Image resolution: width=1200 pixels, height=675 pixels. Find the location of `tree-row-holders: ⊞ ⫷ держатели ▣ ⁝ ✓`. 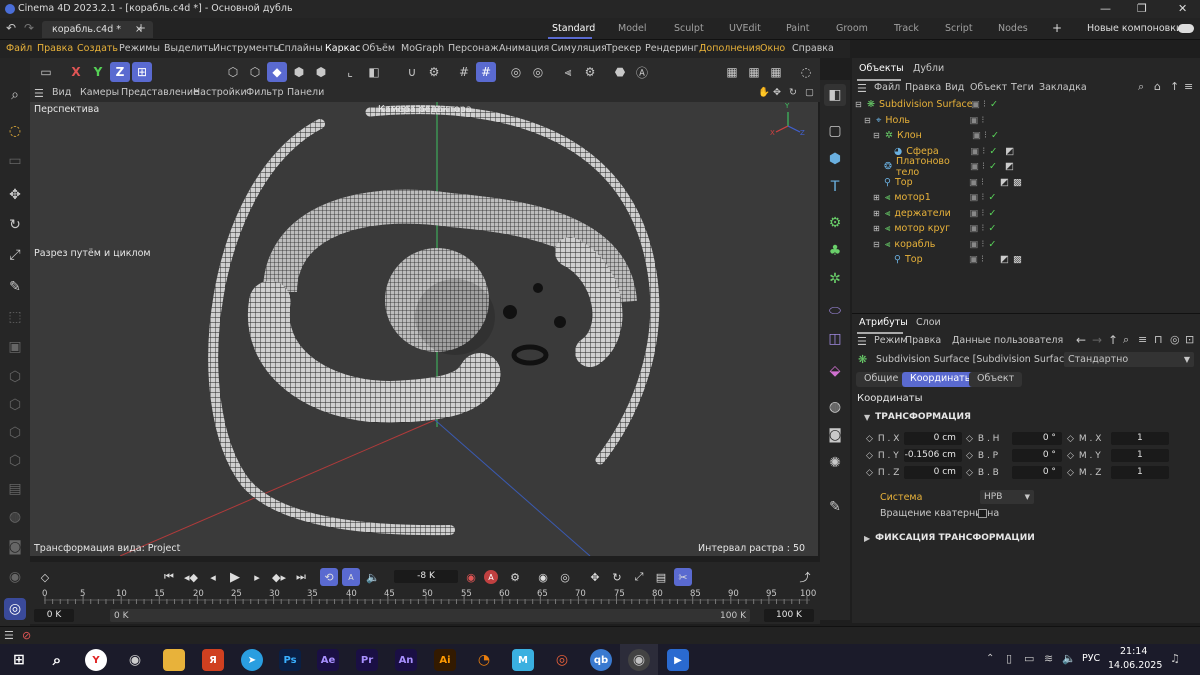

tree-row-holders: ⊞ ⫷ держатели ▣ ⁝ ✓ is located at coordinates (1026, 214).